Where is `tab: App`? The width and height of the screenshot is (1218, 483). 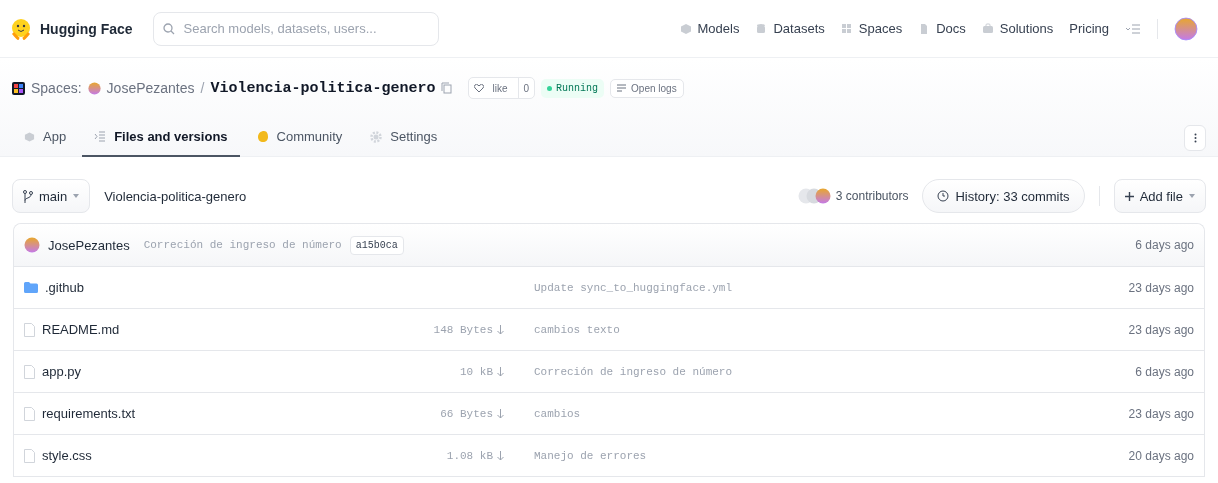
tab: App is located at coordinates (45, 137).